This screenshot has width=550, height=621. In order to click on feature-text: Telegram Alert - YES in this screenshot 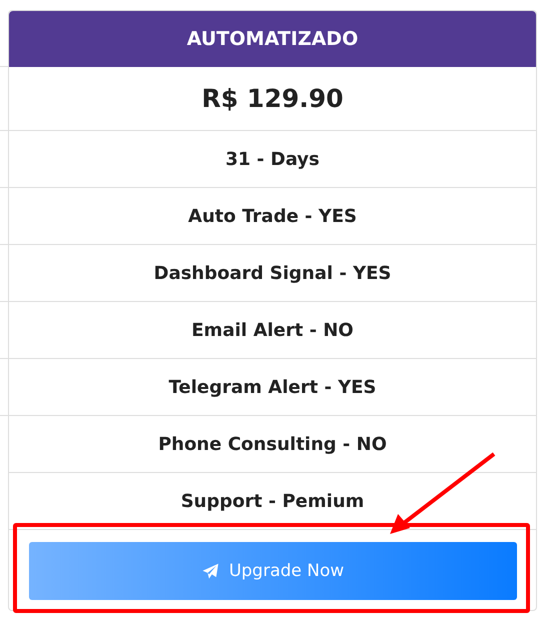, I will do `click(272, 386)`.